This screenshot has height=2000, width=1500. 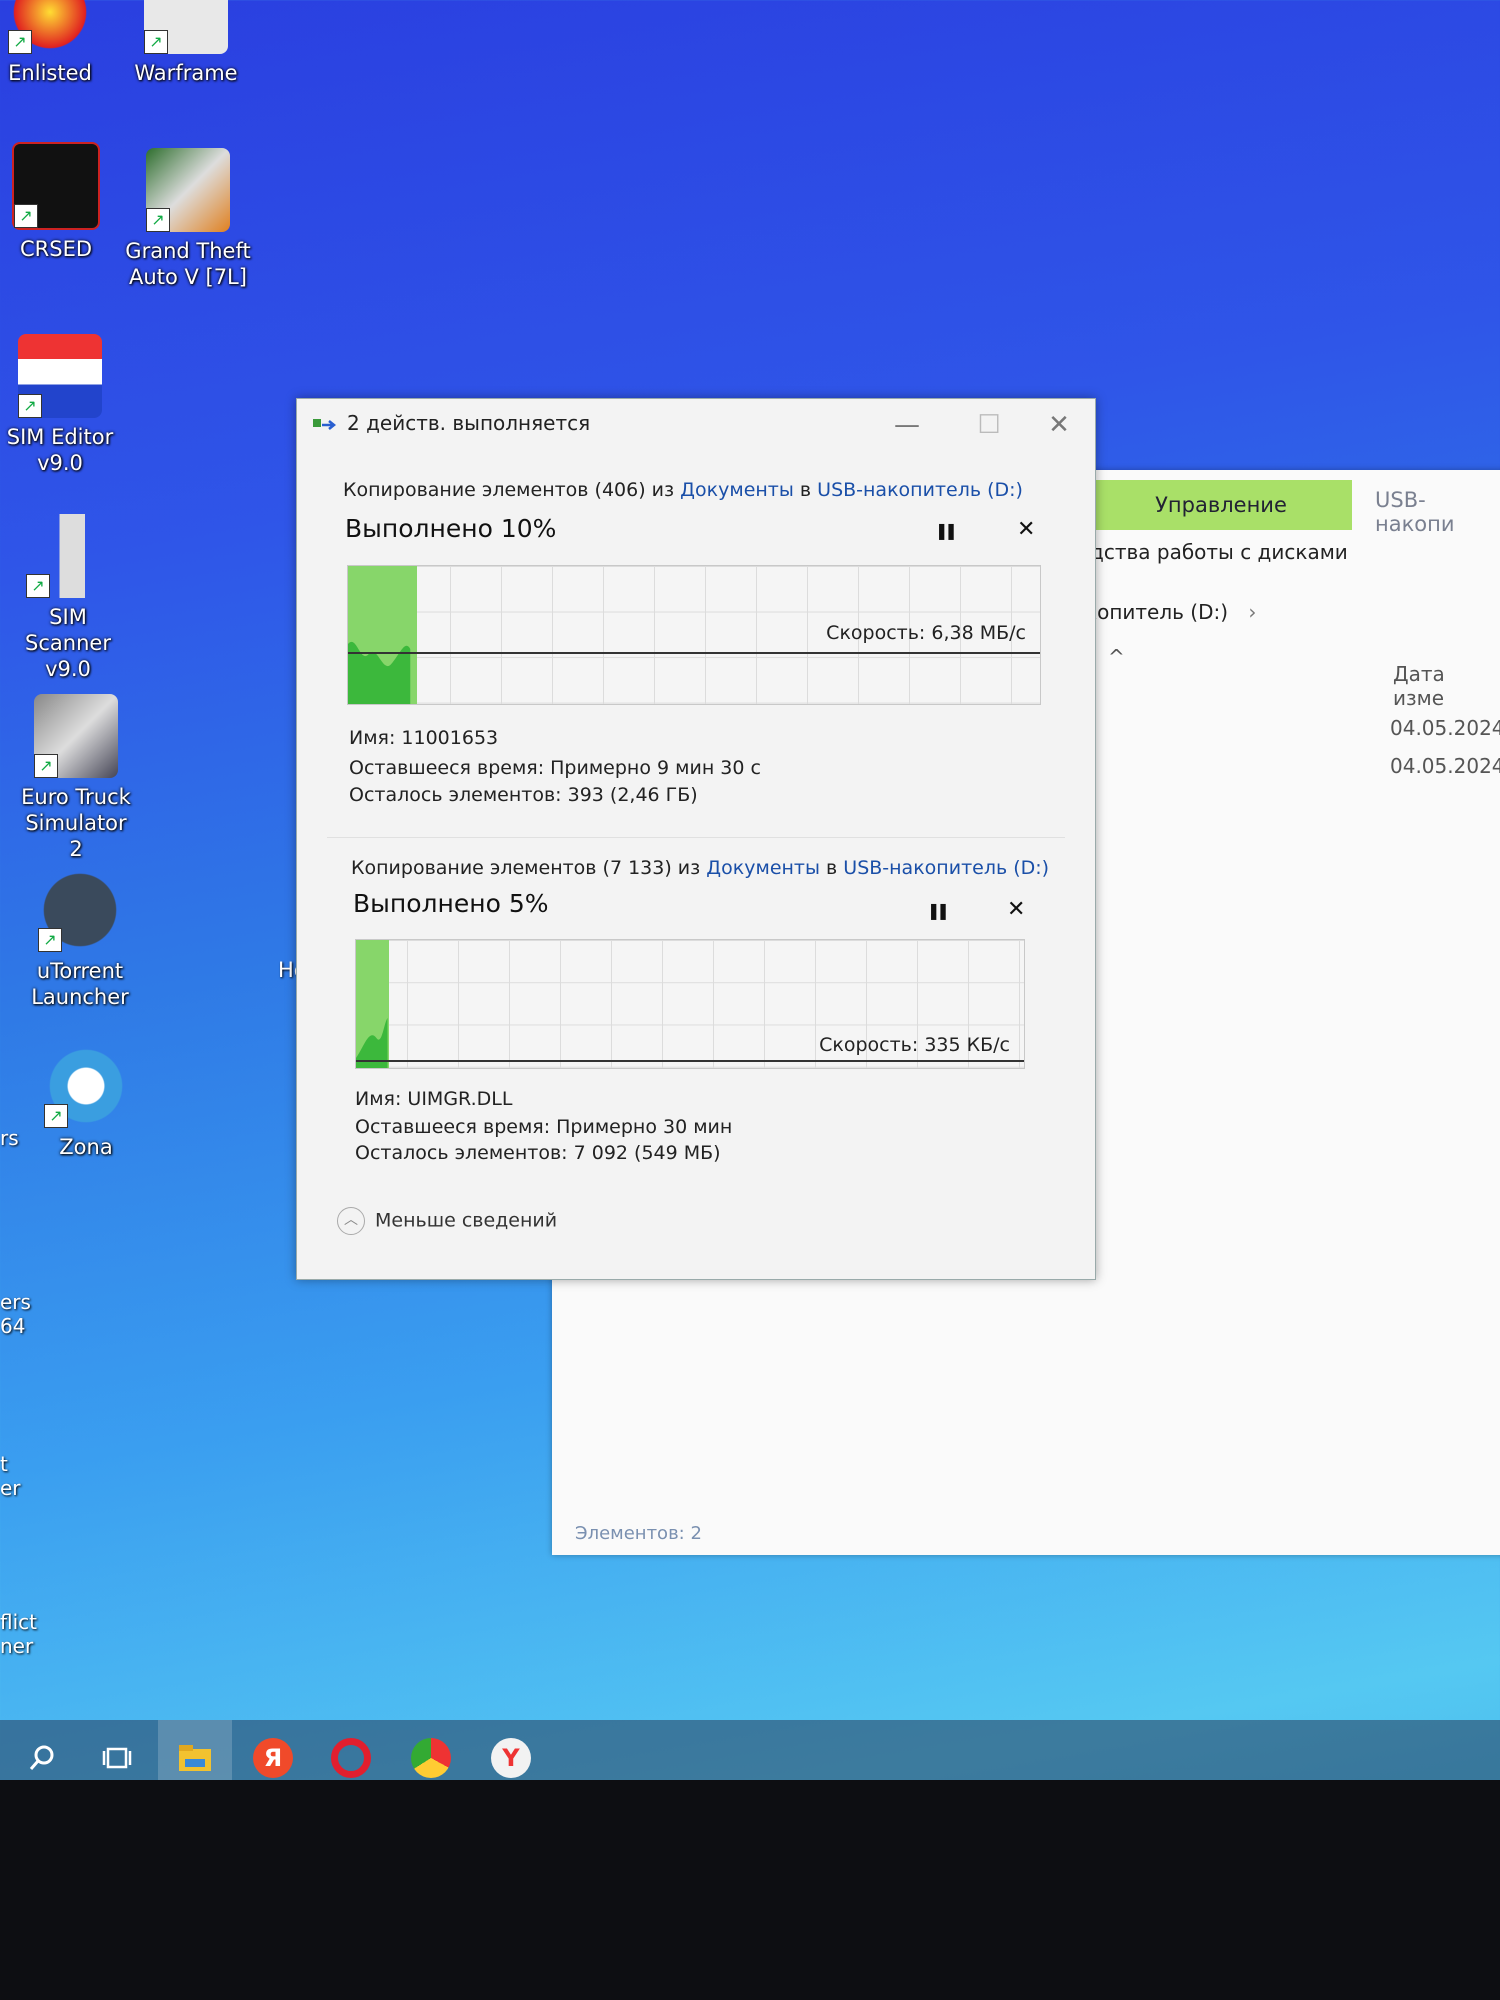 What do you see at coordinates (60, 376) in the screenshot?
I see `sim-editor-icon: ↗` at bounding box center [60, 376].